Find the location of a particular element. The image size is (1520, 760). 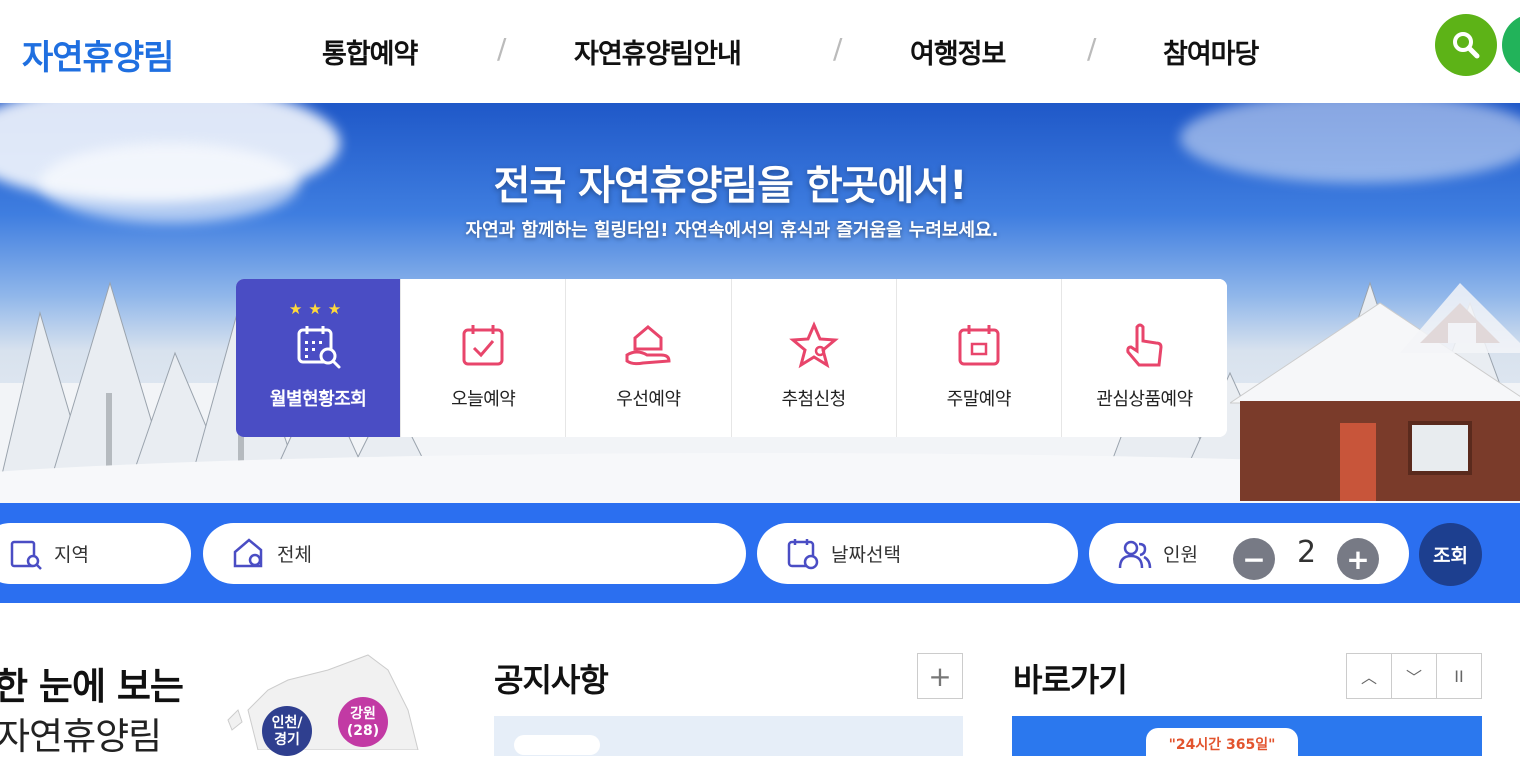

quick-priority-reservation: 우선예약 is located at coordinates (649, 358).